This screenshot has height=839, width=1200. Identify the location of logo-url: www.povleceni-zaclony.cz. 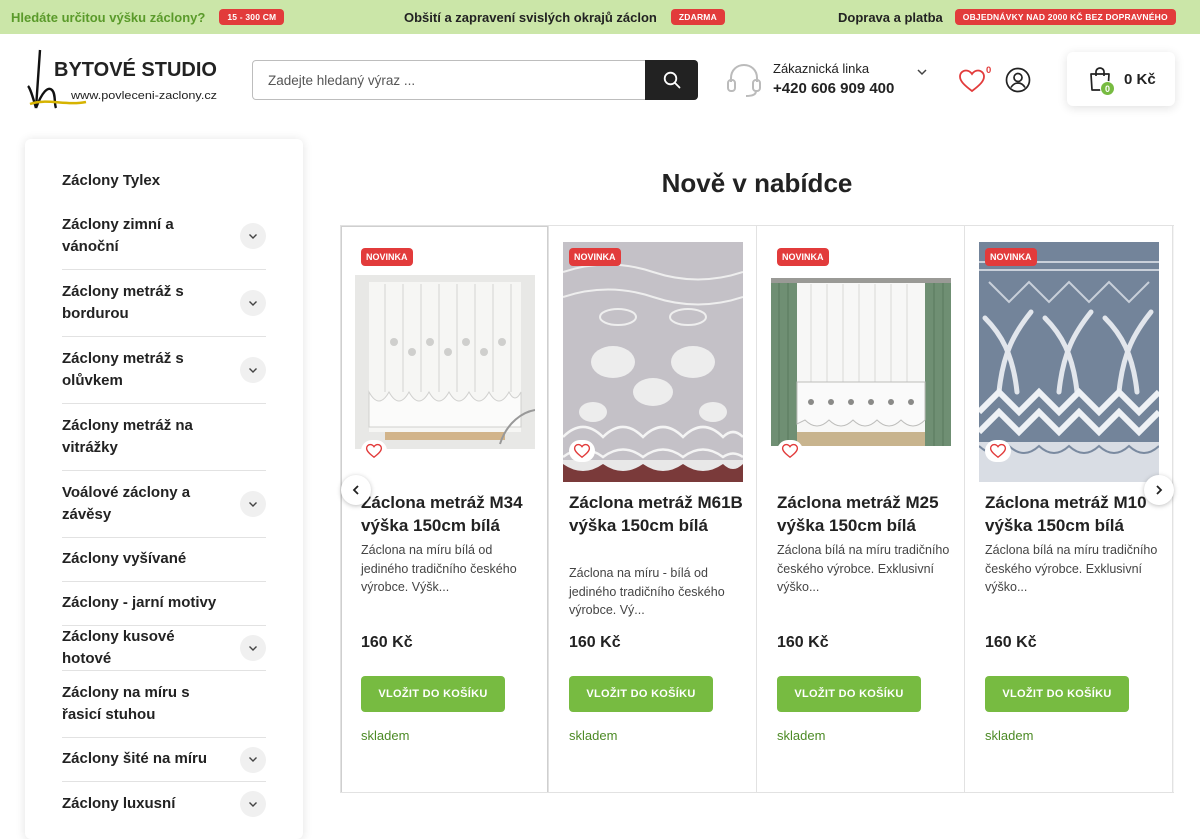
(143, 96).